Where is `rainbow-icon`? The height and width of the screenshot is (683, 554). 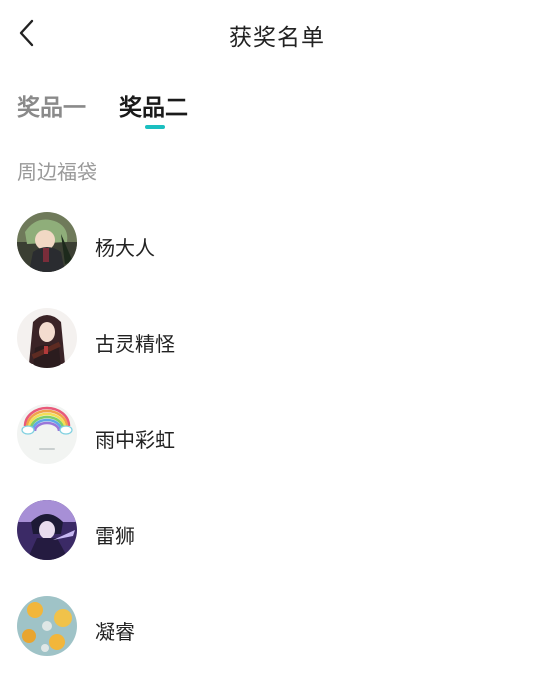 rainbow-icon is located at coordinates (47, 434).